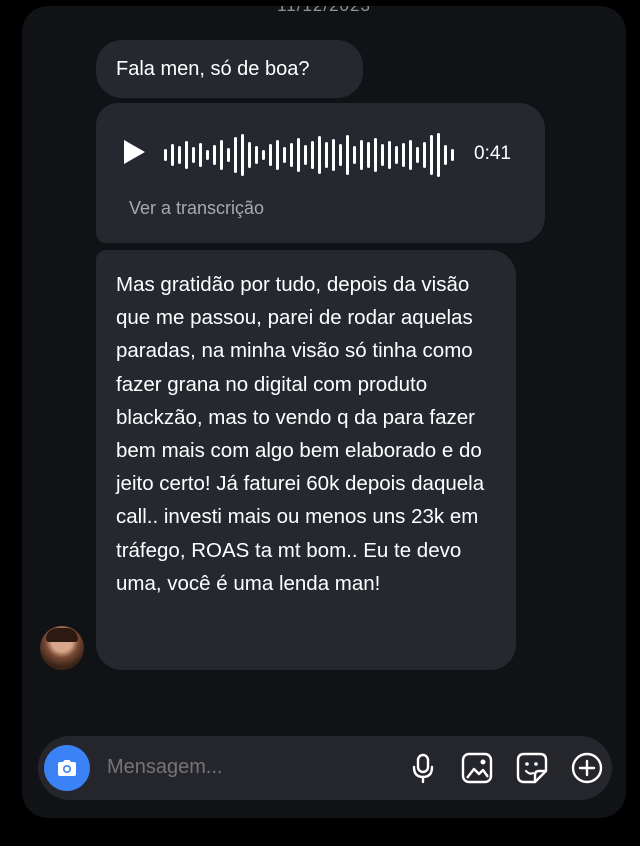 The height and width of the screenshot is (846, 640). I want to click on camera-icon, so click(67, 768).